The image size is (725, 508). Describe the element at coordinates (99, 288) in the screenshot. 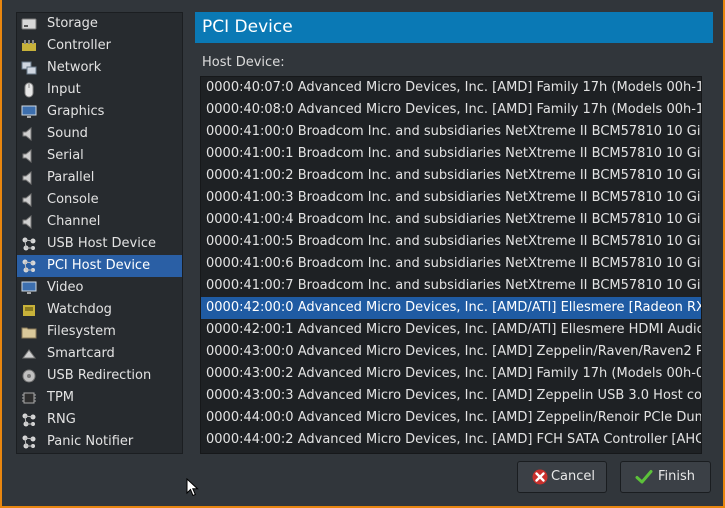

I see `sidebar-item-video: Video` at that location.